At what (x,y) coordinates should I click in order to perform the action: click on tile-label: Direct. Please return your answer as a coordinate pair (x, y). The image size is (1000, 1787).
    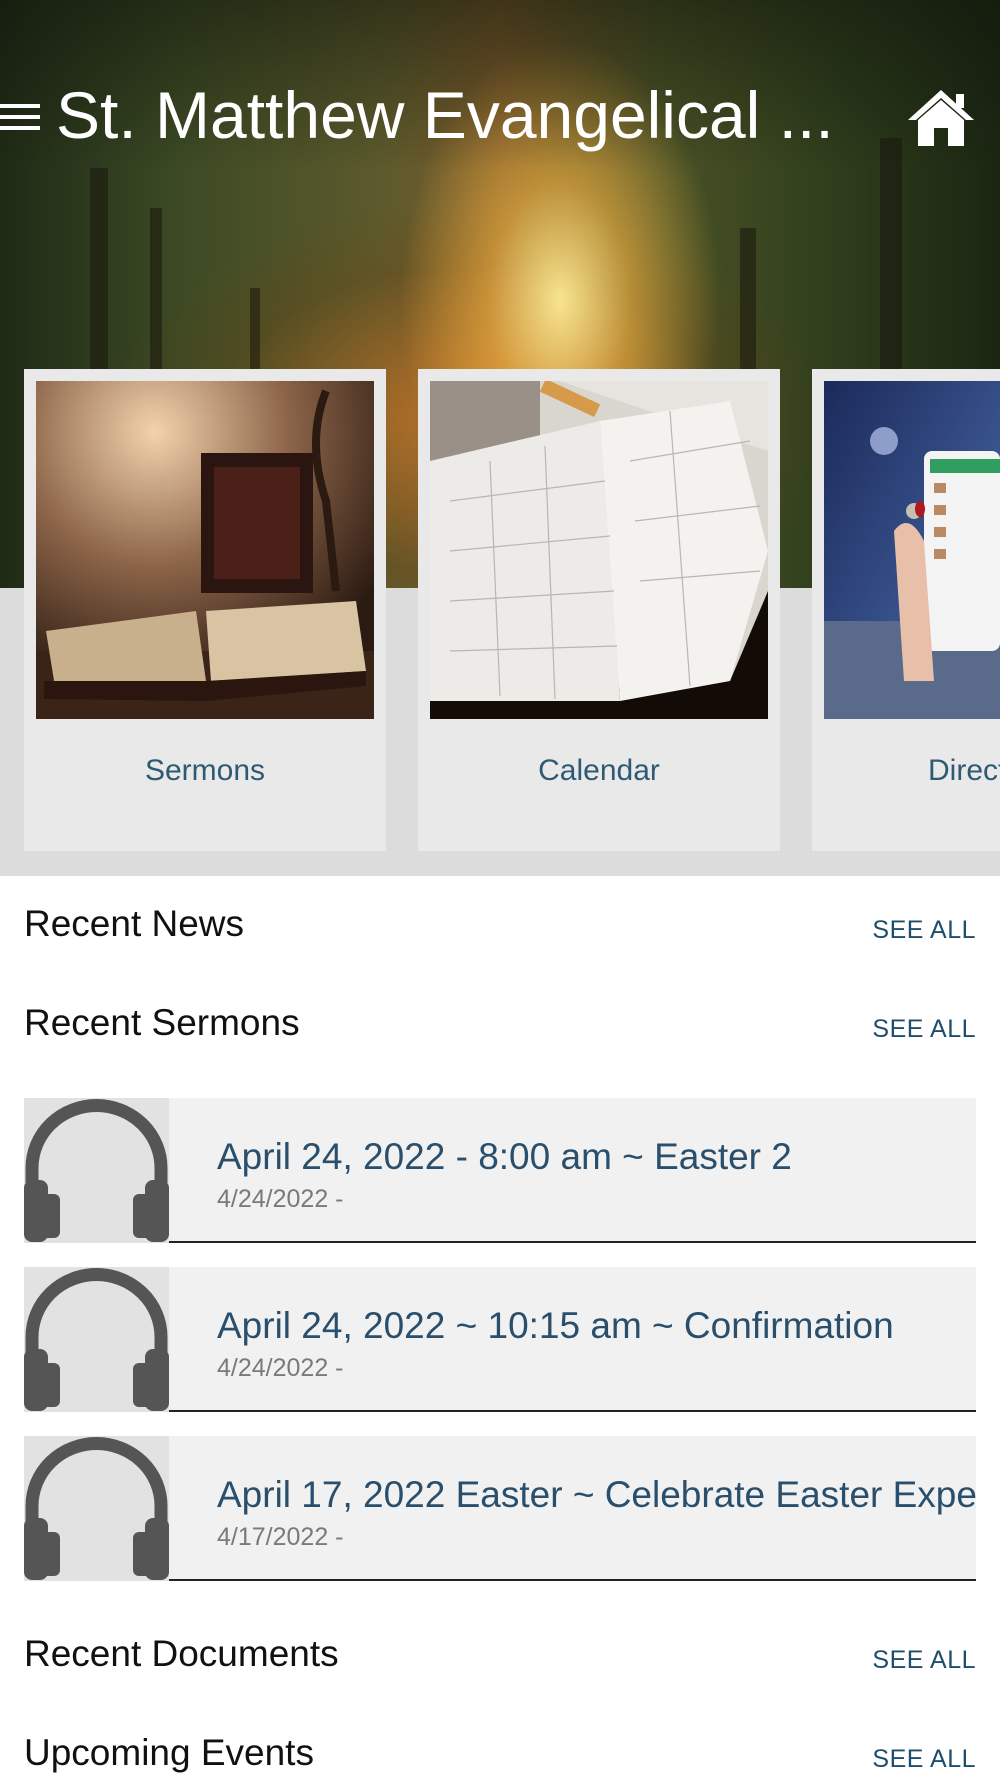
    Looking at the image, I should click on (964, 770).